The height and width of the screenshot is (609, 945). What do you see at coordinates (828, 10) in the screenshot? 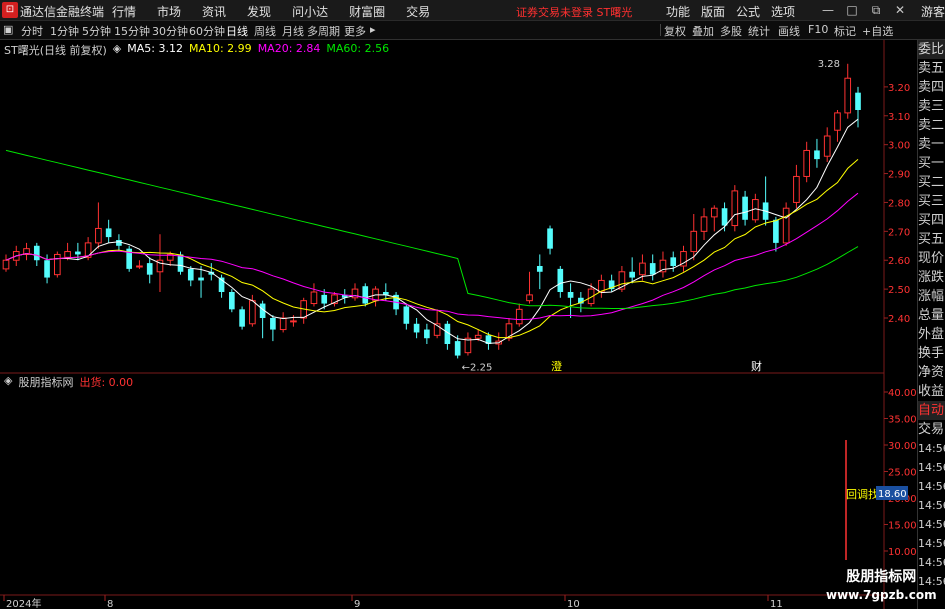
I see `minimize-icon: —` at bounding box center [828, 10].